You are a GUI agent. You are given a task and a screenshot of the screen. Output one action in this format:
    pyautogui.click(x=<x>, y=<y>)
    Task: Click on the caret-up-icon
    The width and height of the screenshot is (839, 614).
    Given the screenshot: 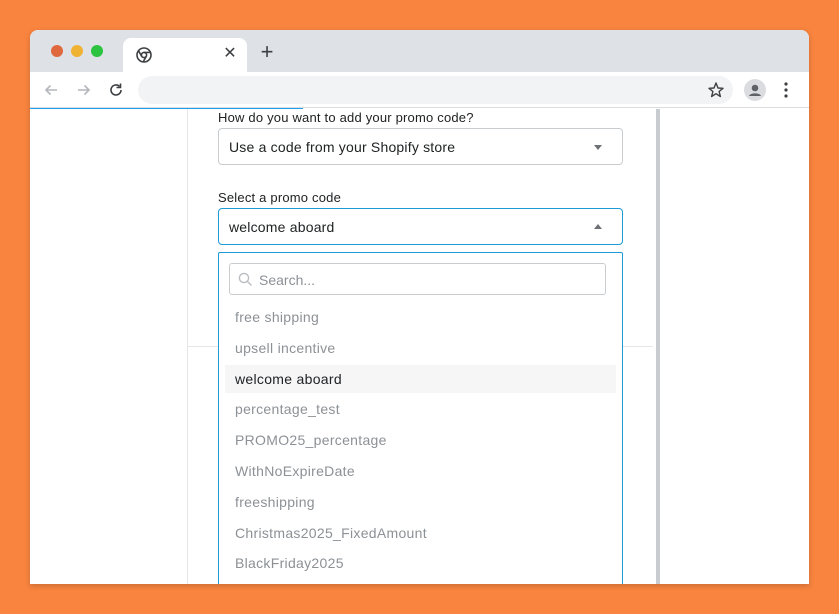 What is the action you would take?
    pyautogui.click(x=598, y=226)
    